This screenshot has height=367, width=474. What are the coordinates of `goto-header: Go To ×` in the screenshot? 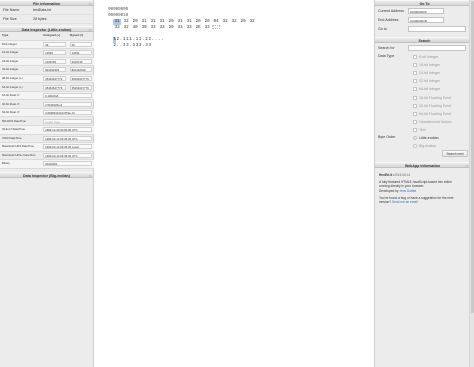 It's located at (424, 3).